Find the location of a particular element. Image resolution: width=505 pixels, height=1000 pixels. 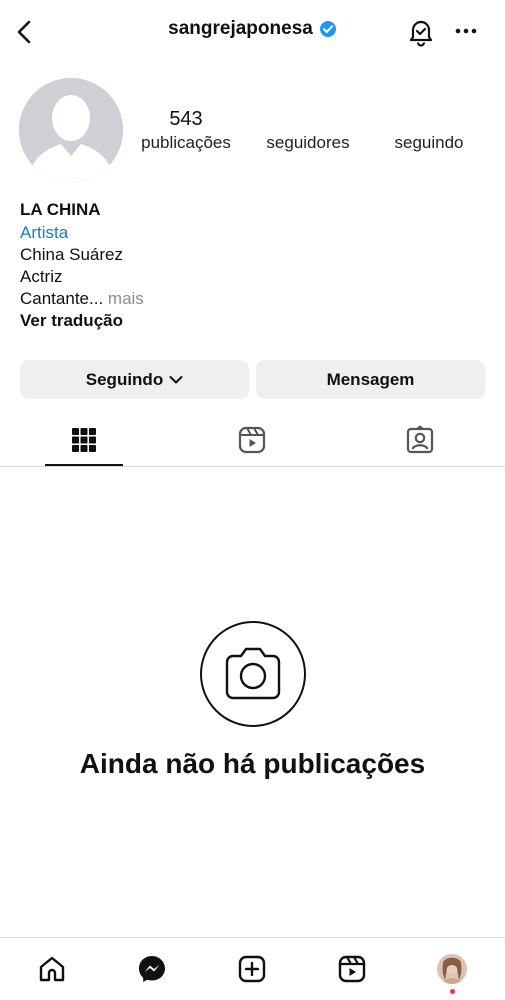

chevron-down-icon is located at coordinates (176, 380).